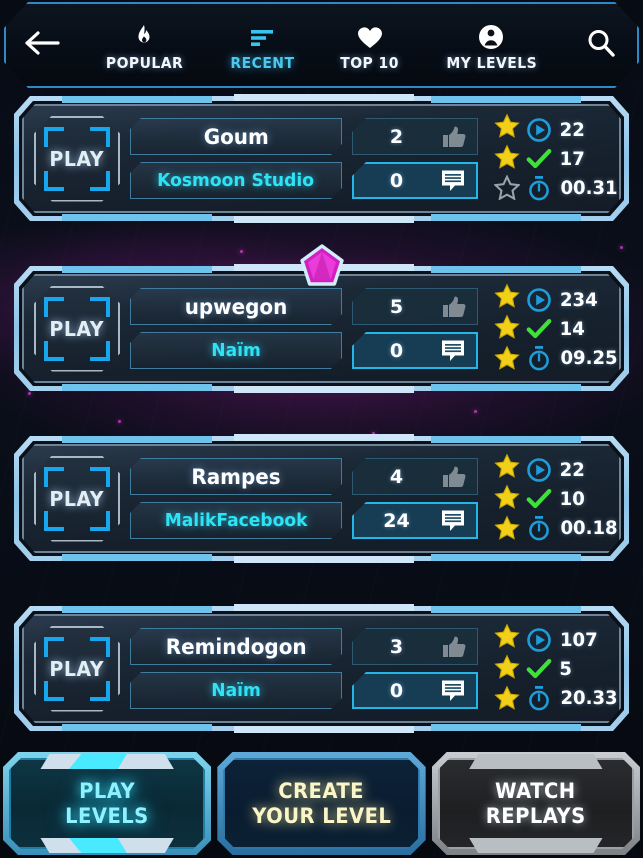 The width and height of the screenshot is (643, 858). Describe the element at coordinates (535, 815) in the screenshot. I see `watch-replays-line2: REPLAYS` at that location.